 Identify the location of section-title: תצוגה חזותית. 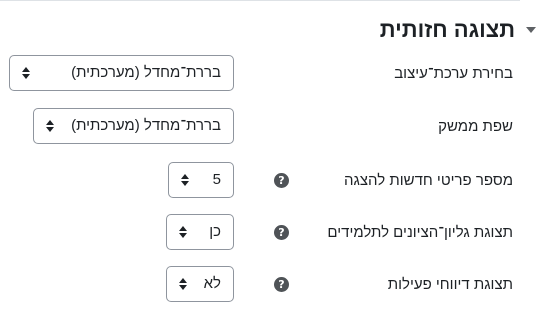
(447, 29).